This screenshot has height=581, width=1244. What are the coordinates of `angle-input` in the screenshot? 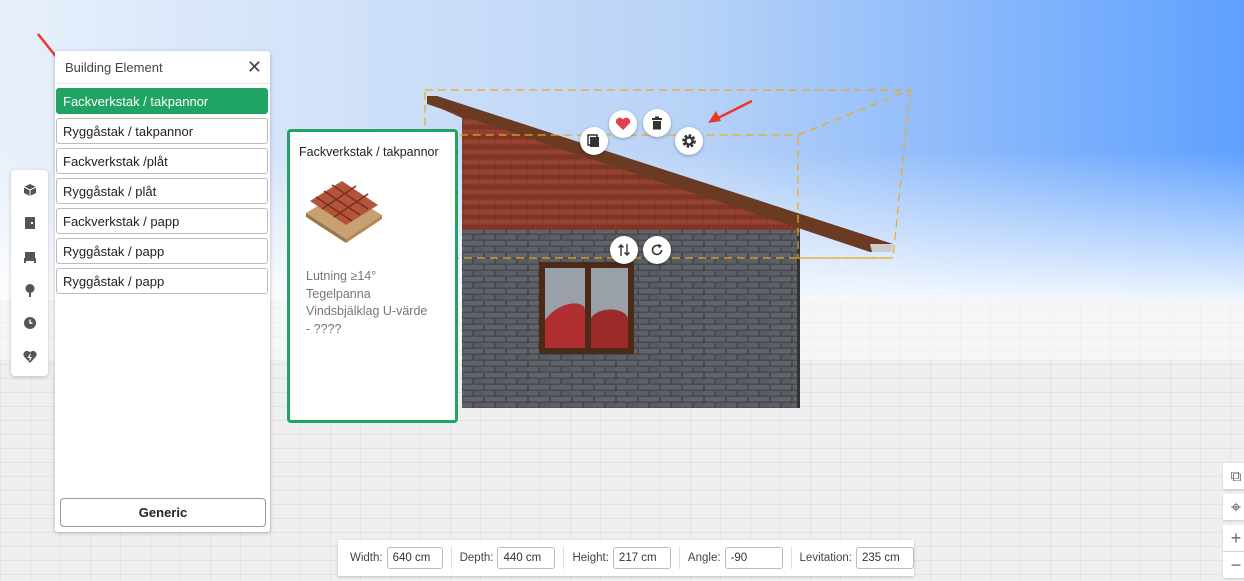 It's located at (753, 558).